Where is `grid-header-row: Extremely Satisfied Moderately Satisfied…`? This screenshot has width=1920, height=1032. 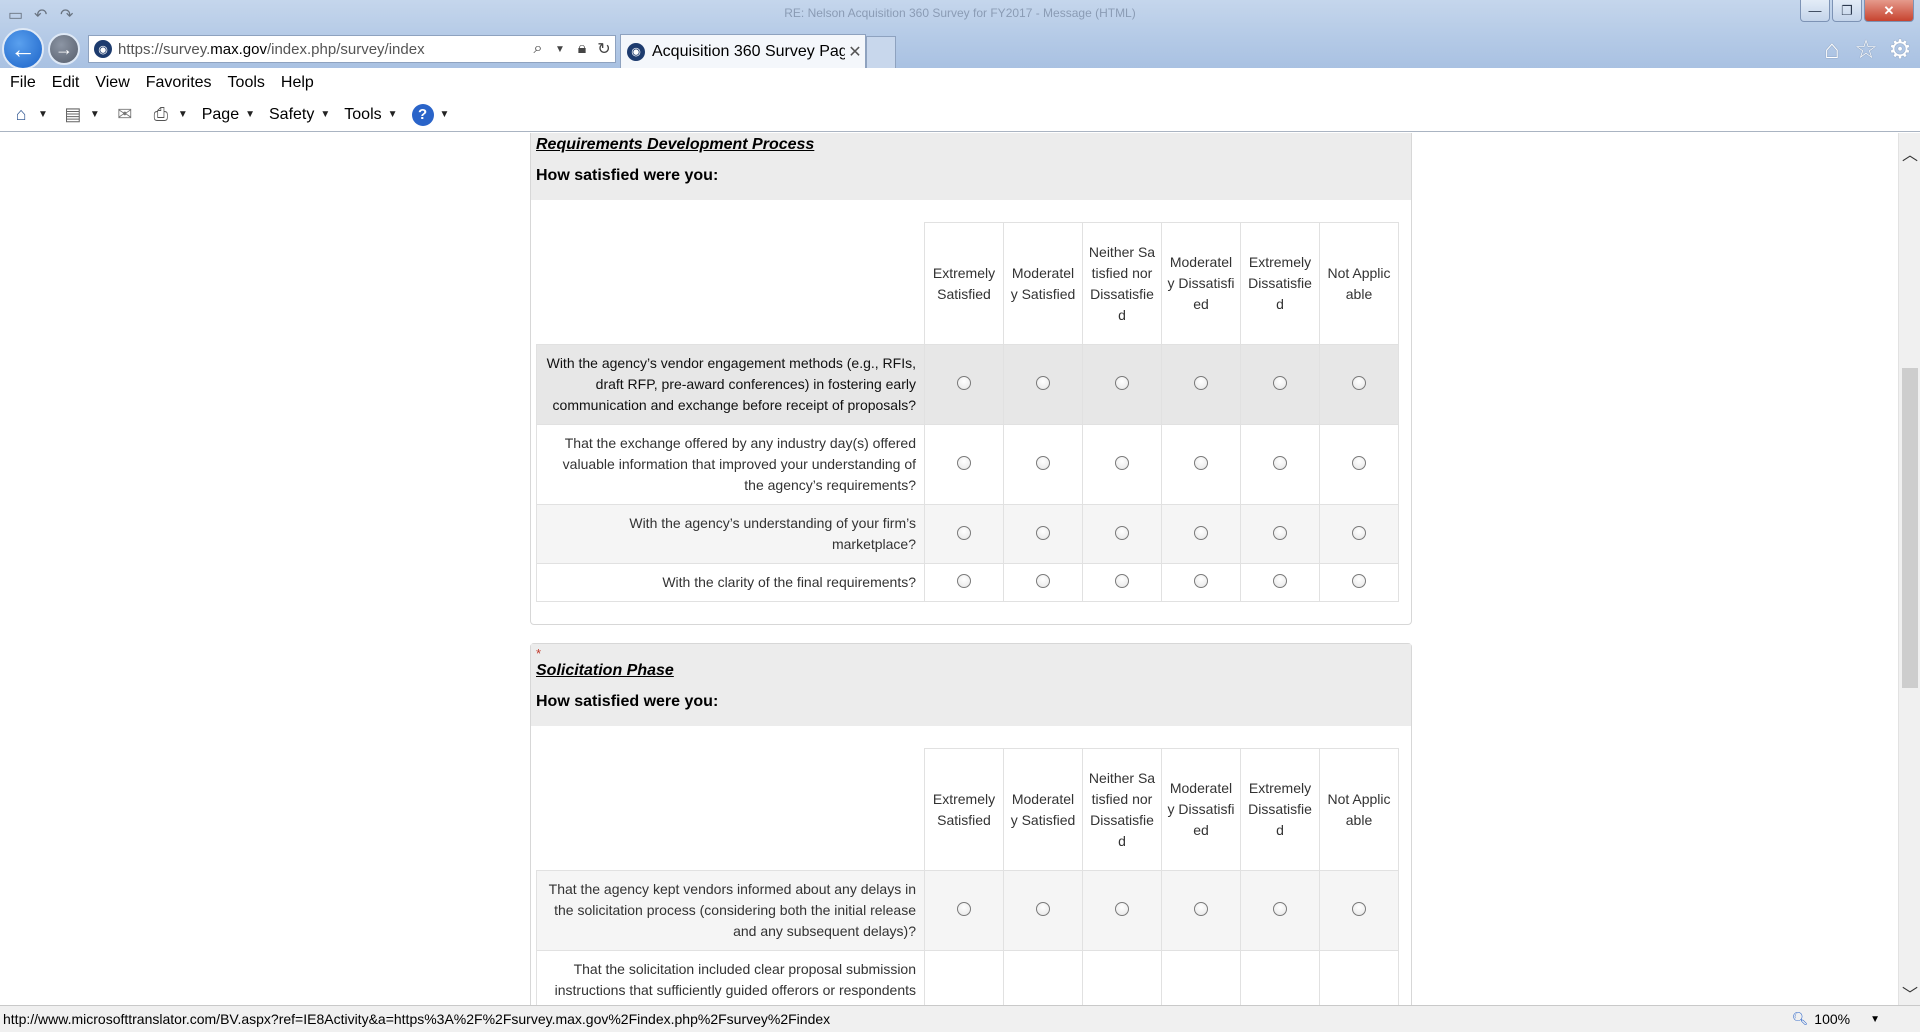
grid-header-row: Extremely Satisfied Moderately Satisfied… is located at coordinates (968, 283).